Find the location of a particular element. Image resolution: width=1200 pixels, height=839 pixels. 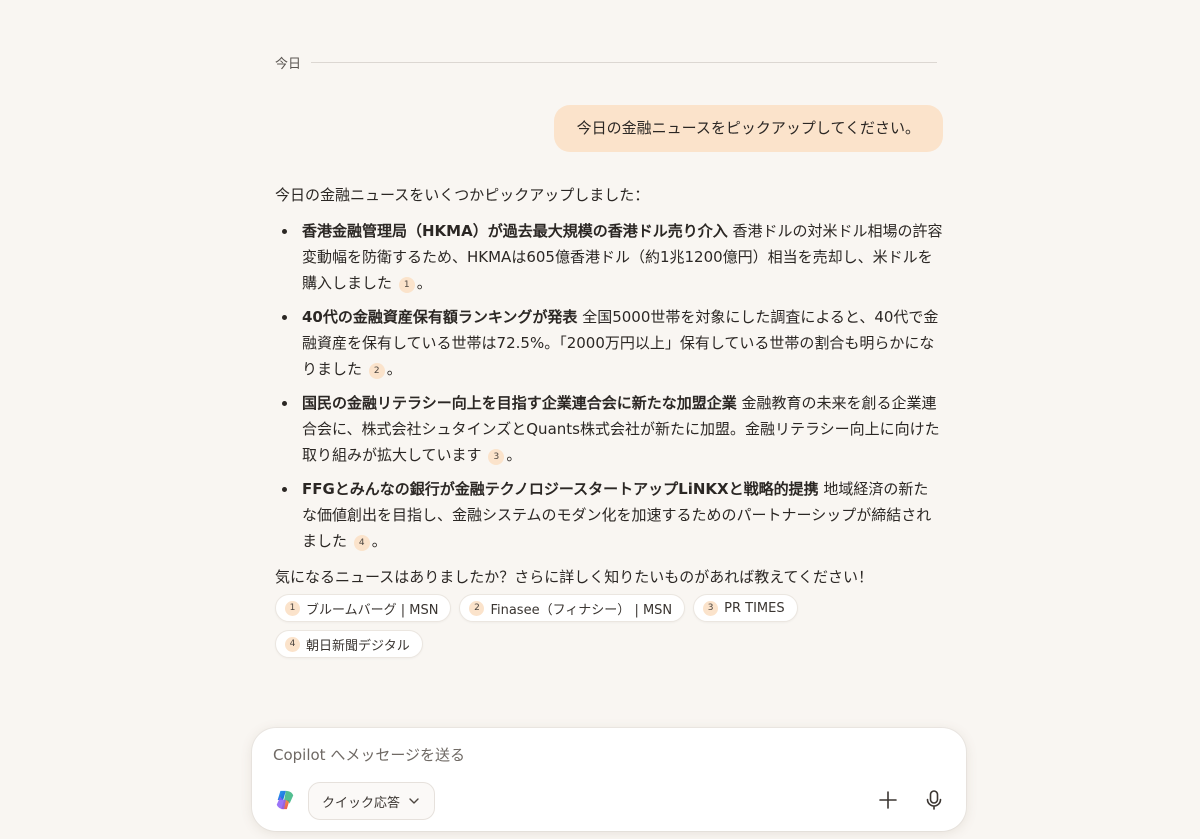

news-title: 香港金融管理局（HKMA）が過去最大規模の香港ドル売り介入 is located at coordinates (515, 231).